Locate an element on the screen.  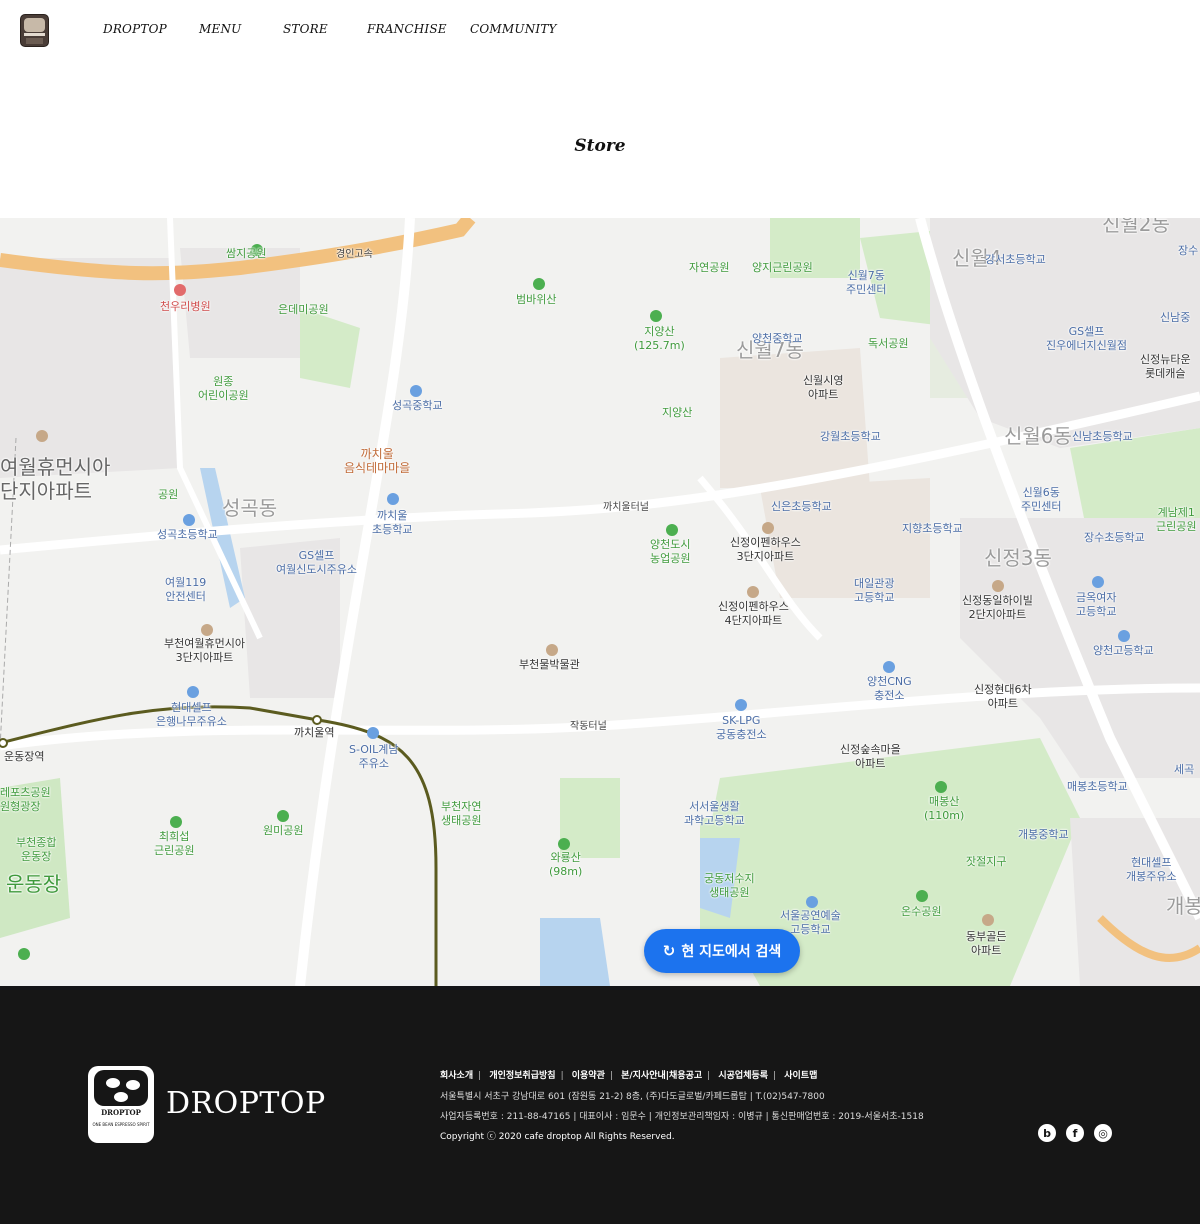
search-current-map-button: ↻ 현 지도에서 검색 is located at coordinates (722, 951).